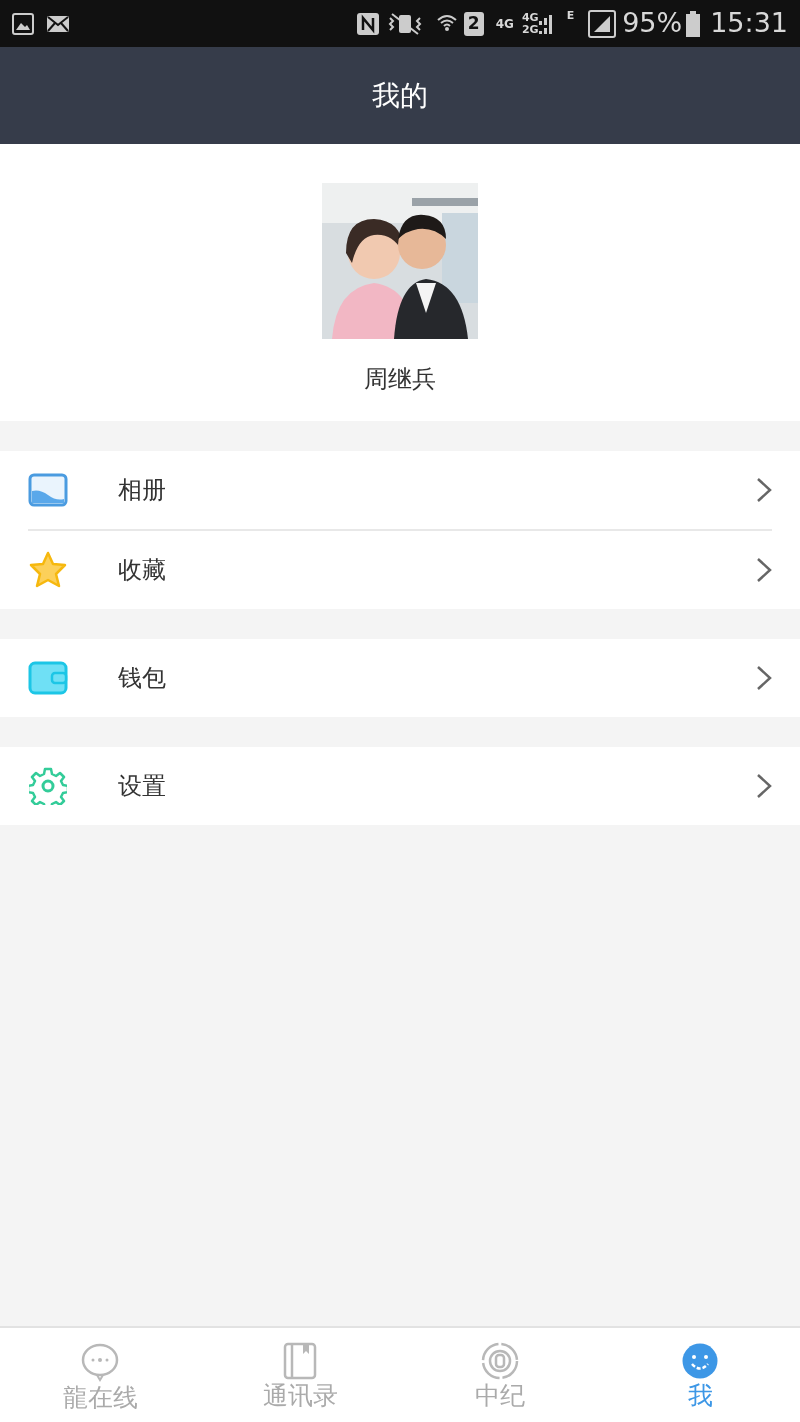 Image resolution: width=800 pixels, height=1422 pixels. What do you see at coordinates (58, 23) in the screenshot?
I see `mail-icon` at bounding box center [58, 23].